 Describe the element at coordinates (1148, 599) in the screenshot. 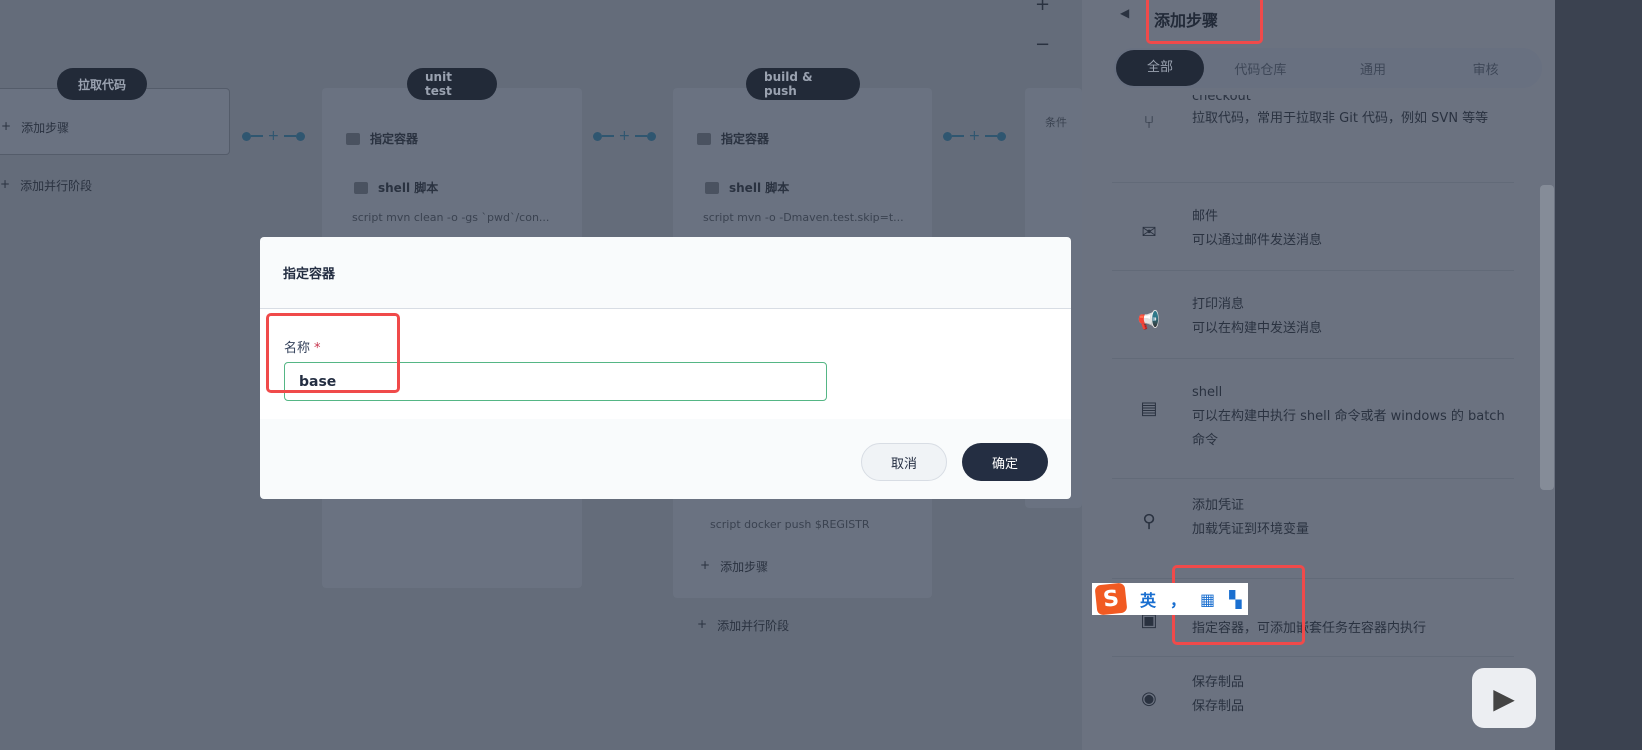

I see `ime-language: 英` at that location.